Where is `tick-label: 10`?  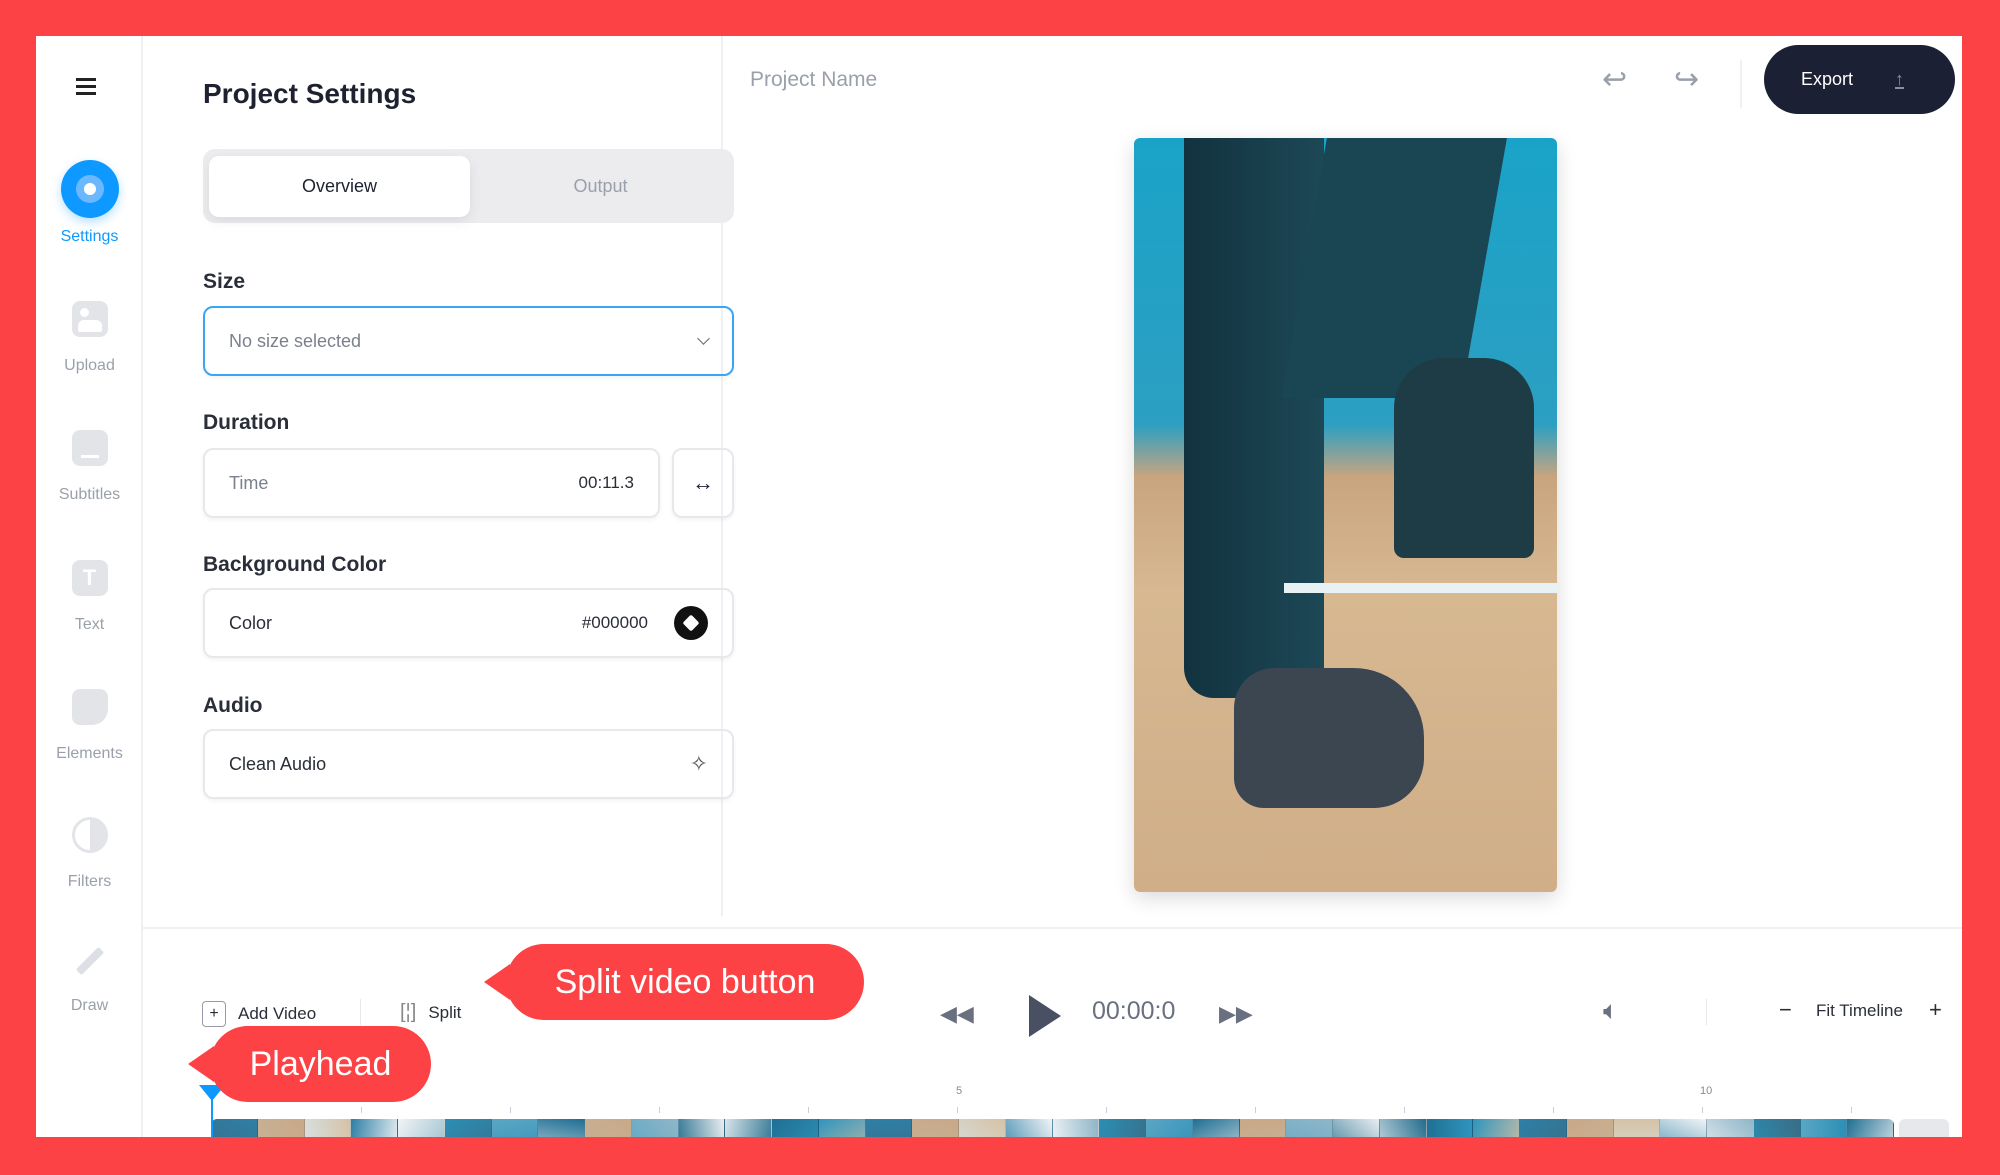 tick-label: 10 is located at coordinates (1706, 1091).